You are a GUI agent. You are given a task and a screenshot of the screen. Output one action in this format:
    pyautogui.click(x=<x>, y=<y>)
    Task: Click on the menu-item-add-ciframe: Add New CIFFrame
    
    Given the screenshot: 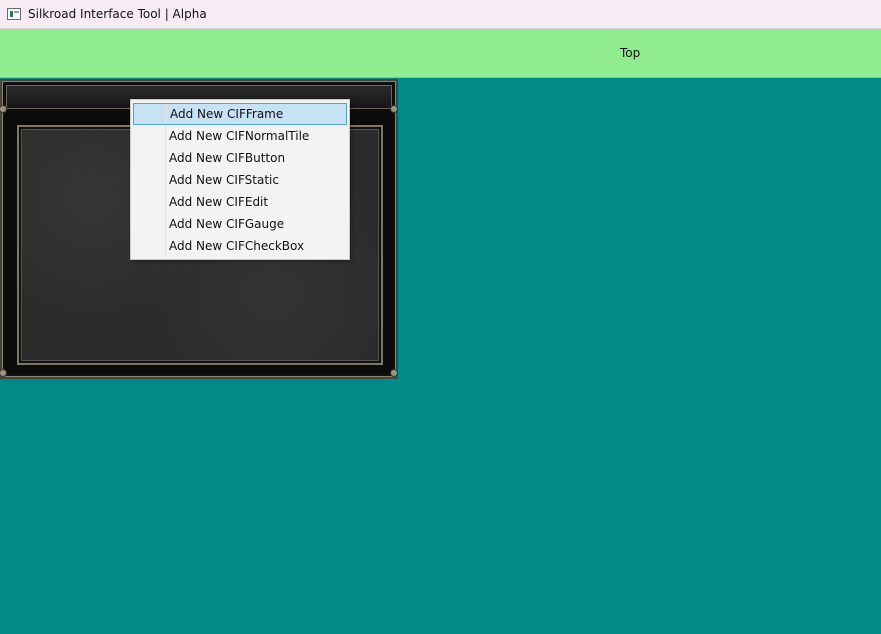 What is the action you would take?
    pyautogui.click(x=240, y=114)
    